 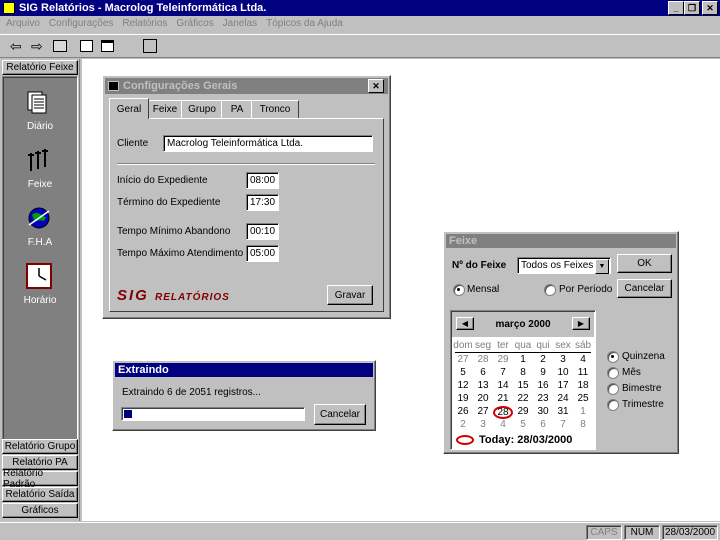 What do you see at coordinates (710, 8) in the screenshot?
I see `close-button: ✕` at bounding box center [710, 8].